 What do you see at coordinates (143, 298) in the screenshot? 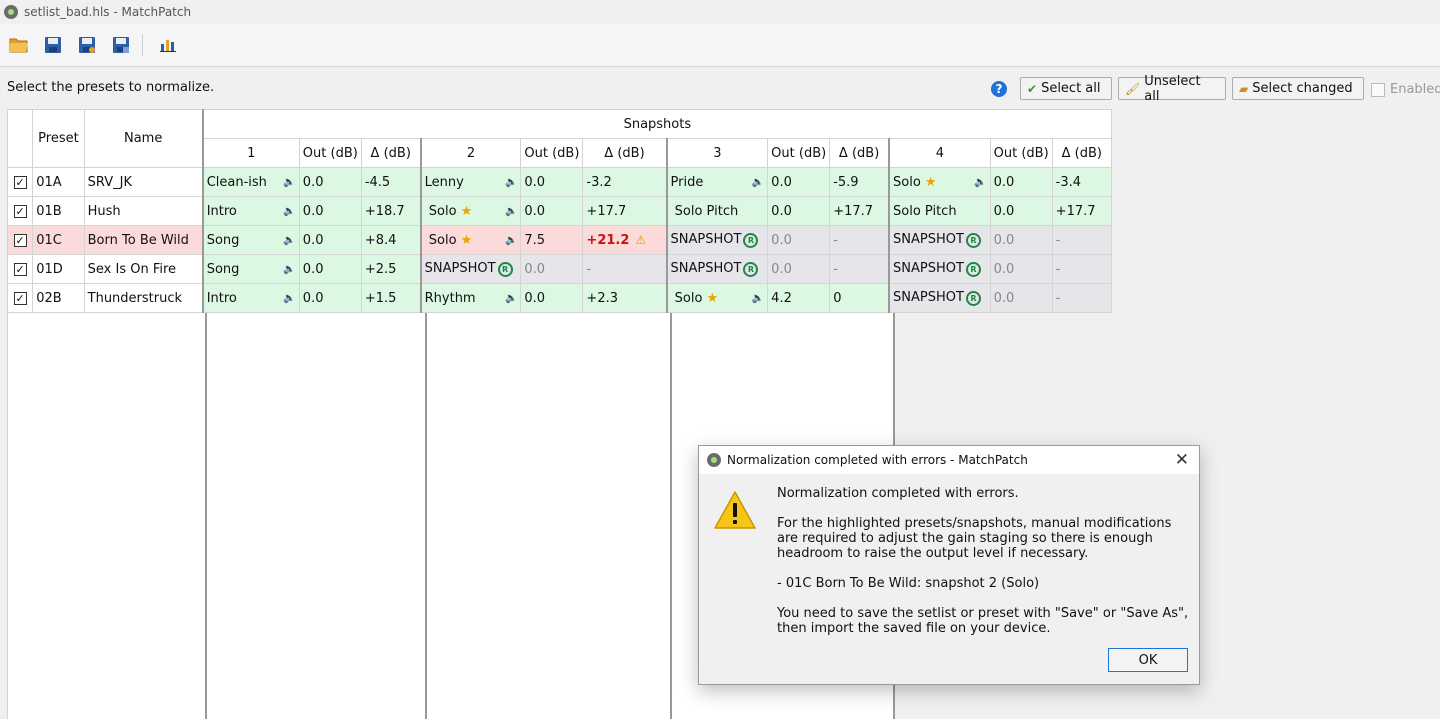
I see `preset-name: Thunderstruck` at bounding box center [143, 298].